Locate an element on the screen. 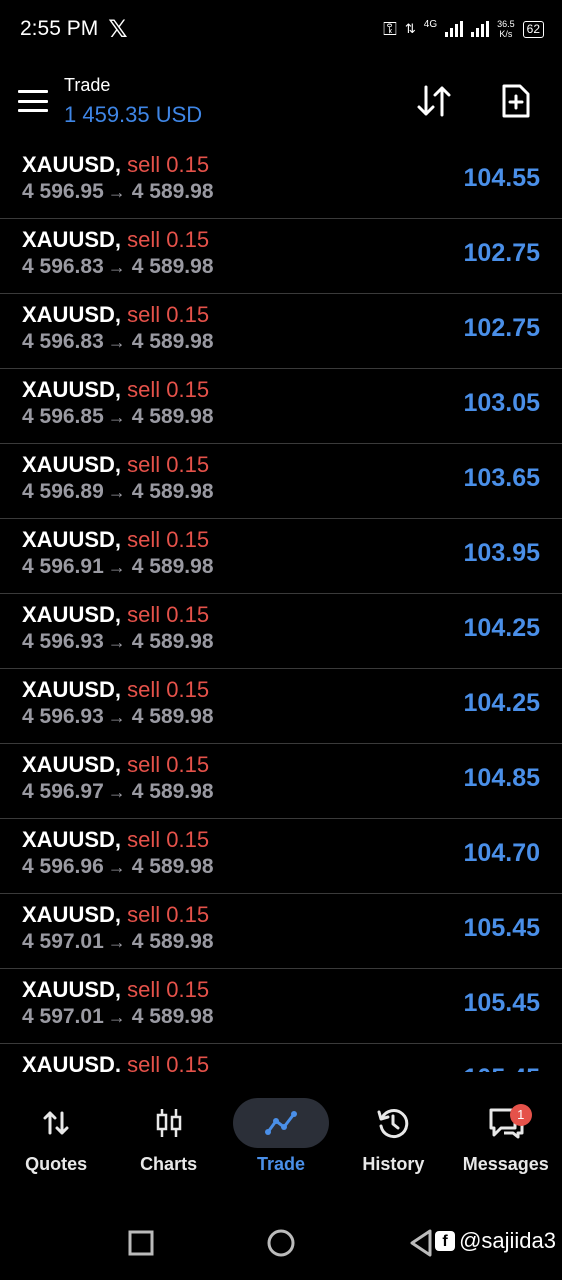 Image resolution: width=562 pixels, height=1280 pixels. recent-apps-icon is located at coordinates (141, 1243).